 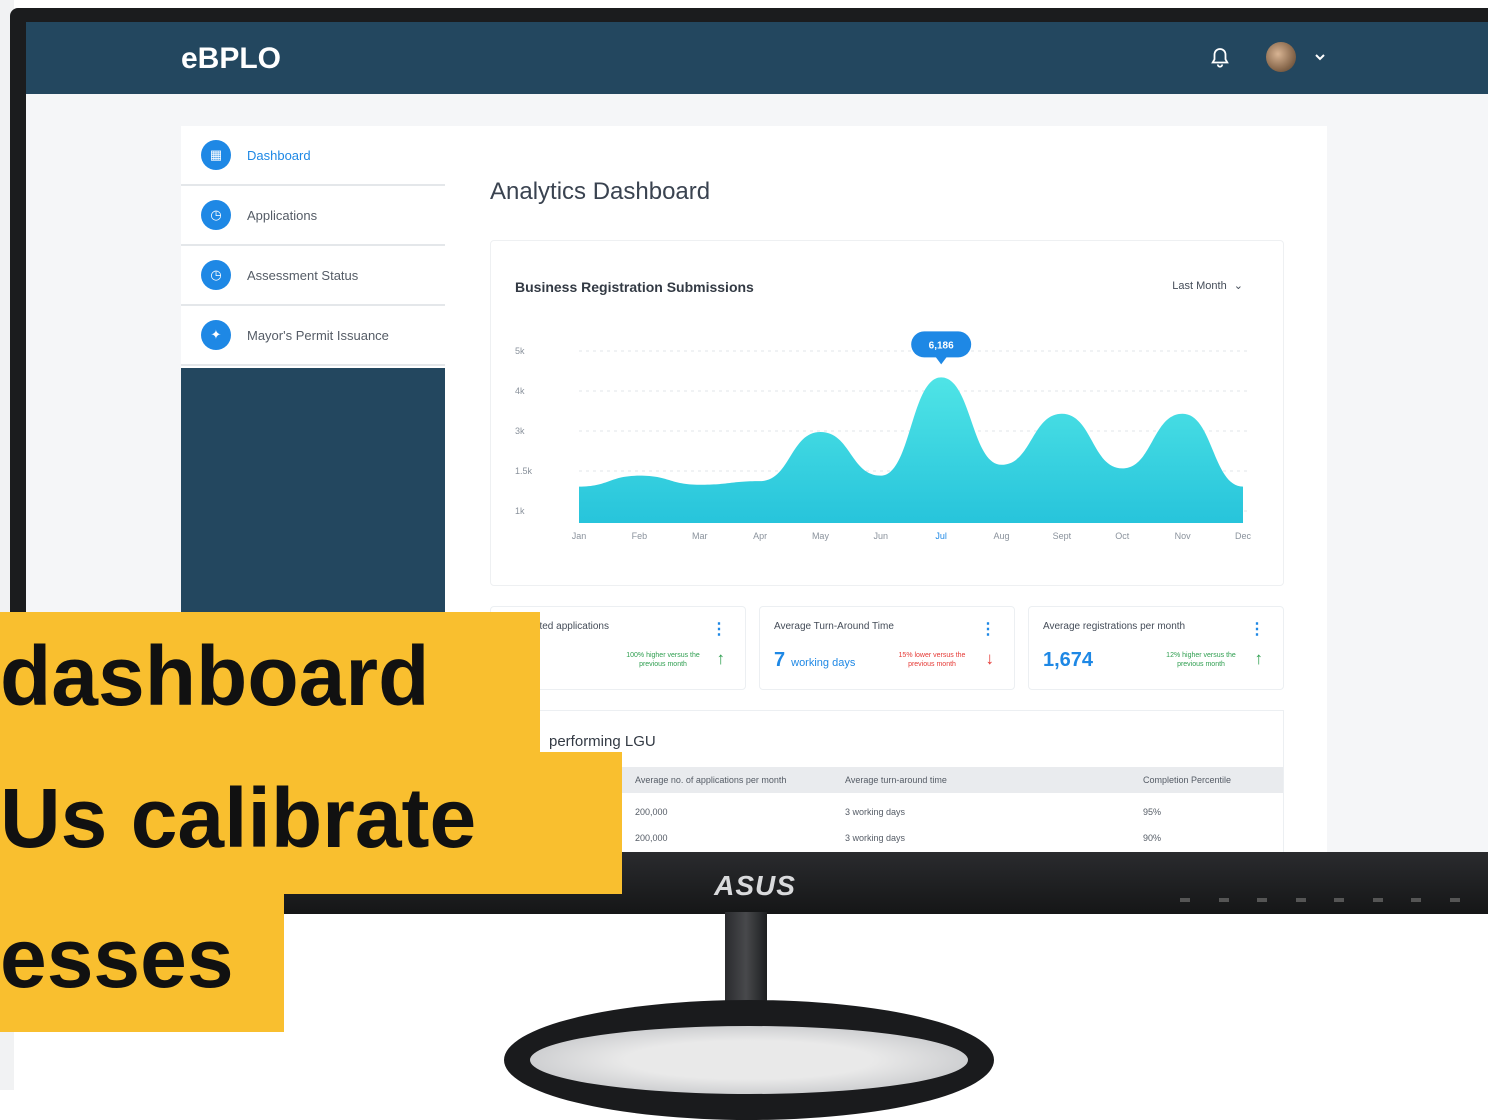 I want to click on avatar, so click(x=1281, y=57).